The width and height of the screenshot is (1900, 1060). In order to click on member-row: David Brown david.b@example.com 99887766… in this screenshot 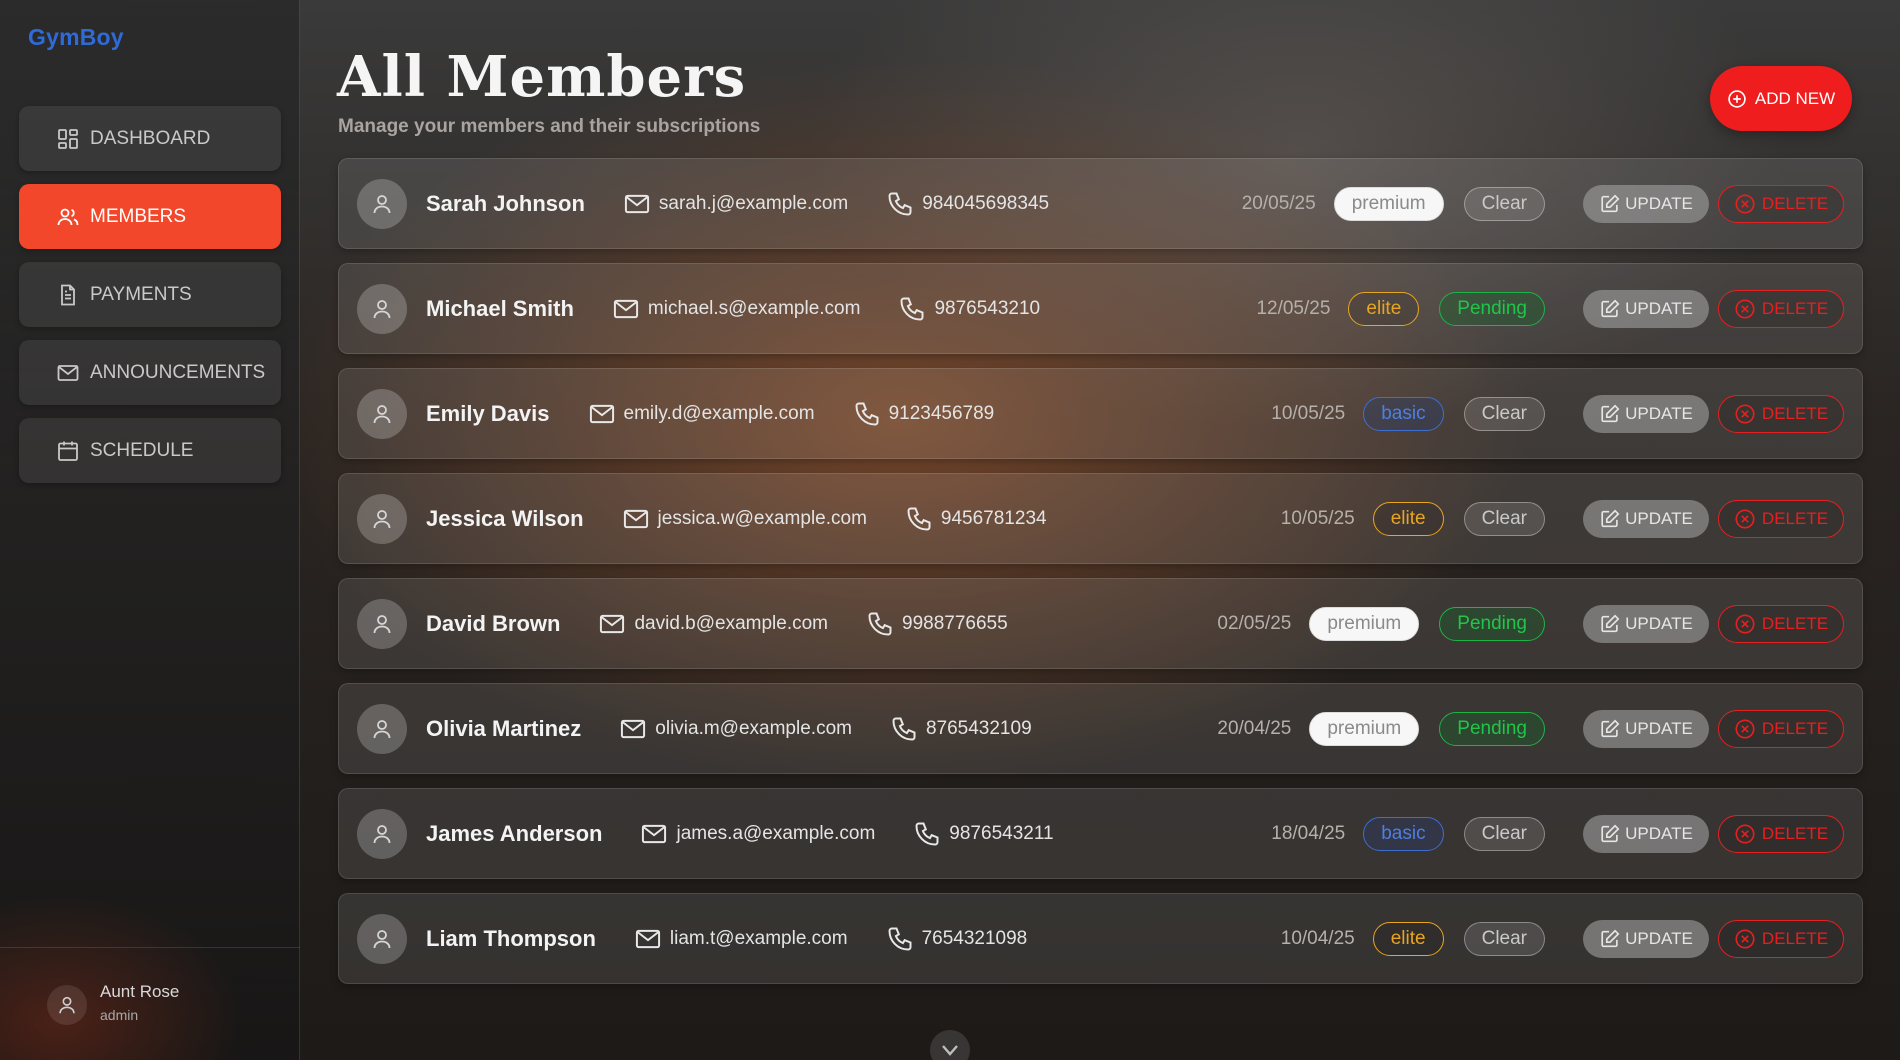, I will do `click(1100, 623)`.